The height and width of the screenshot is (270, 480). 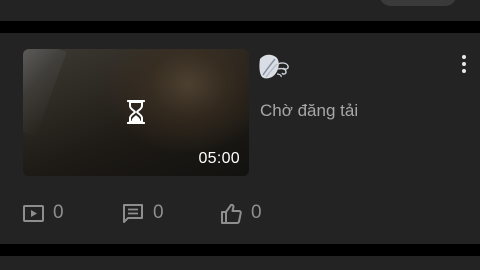 I want to click on hourglass-icon, so click(x=136, y=112).